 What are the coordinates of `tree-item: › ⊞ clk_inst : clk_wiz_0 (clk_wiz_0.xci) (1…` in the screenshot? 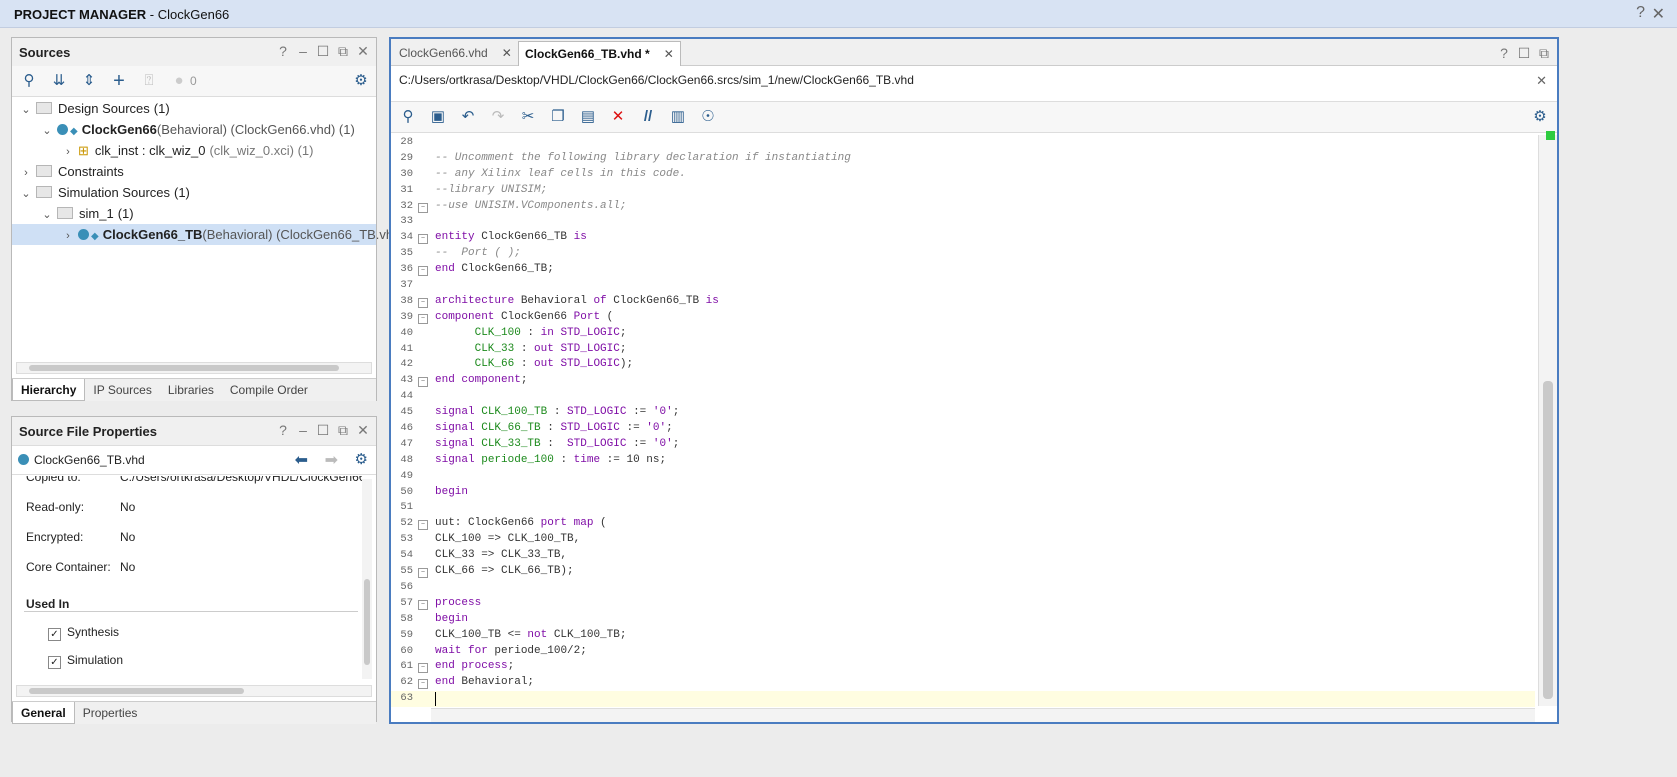 It's located at (194, 150).